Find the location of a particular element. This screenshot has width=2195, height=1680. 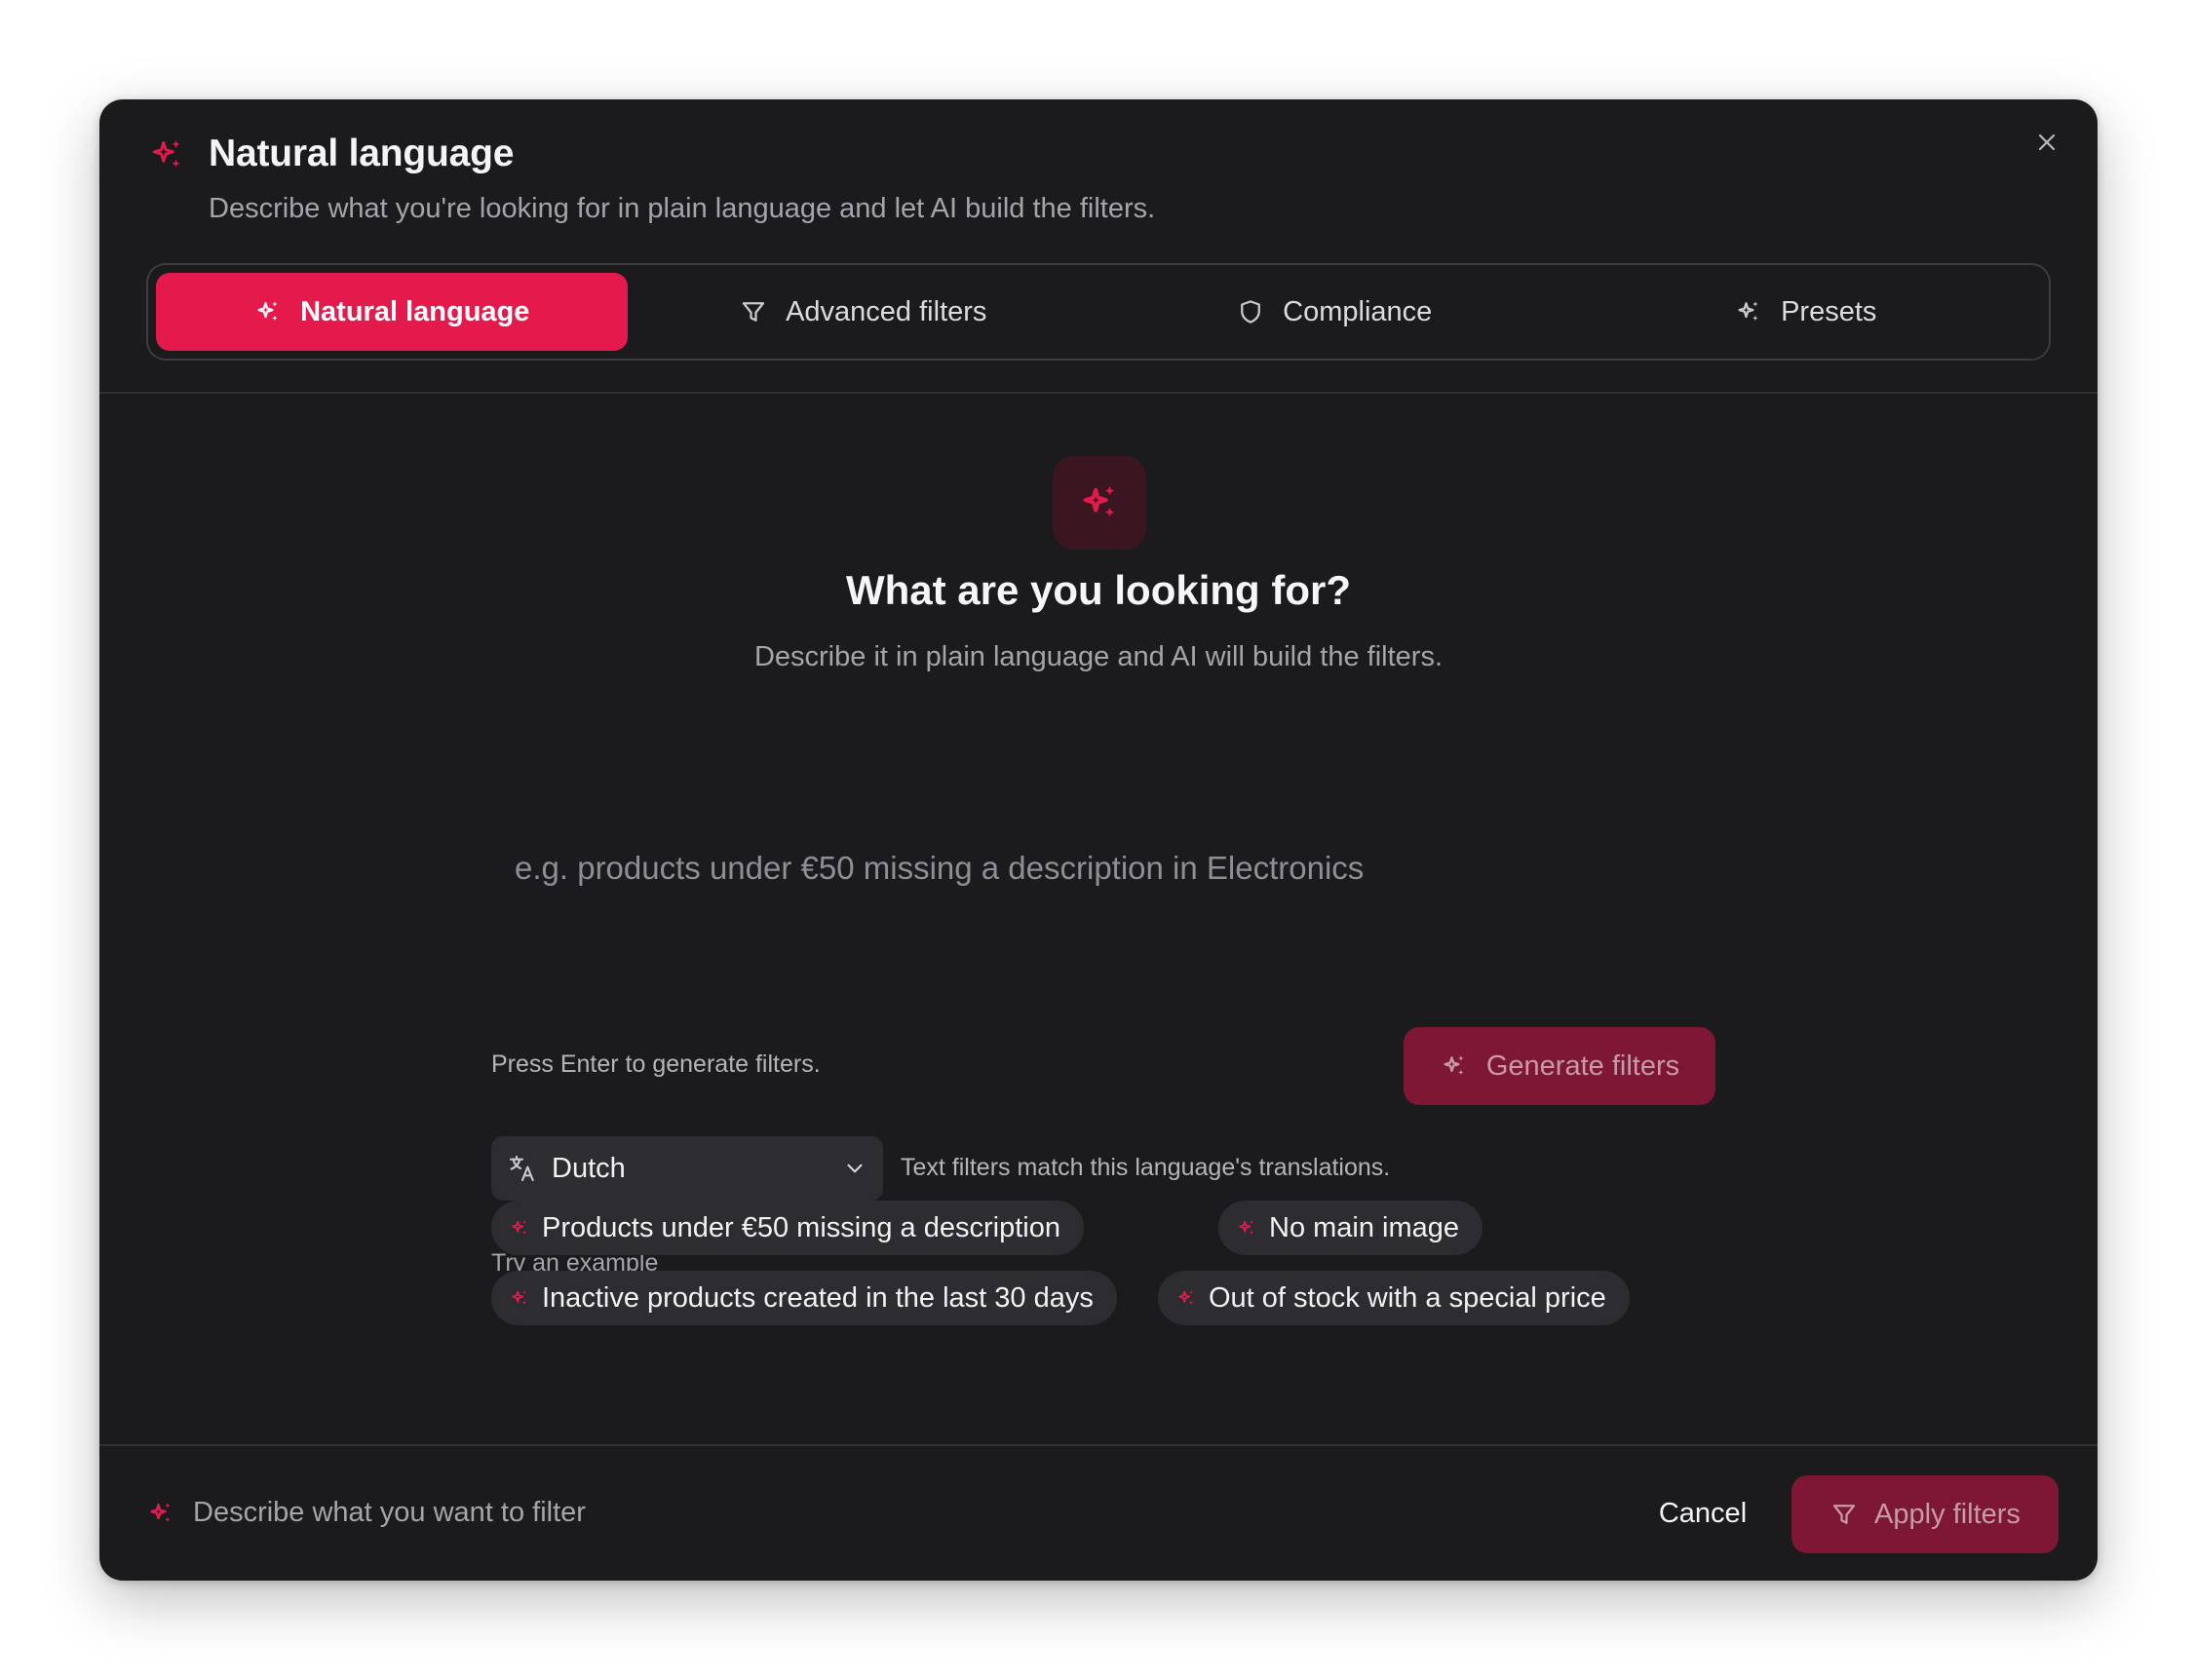

apply-filters-label: Apply filters is located at coordinates (1947, 1514).